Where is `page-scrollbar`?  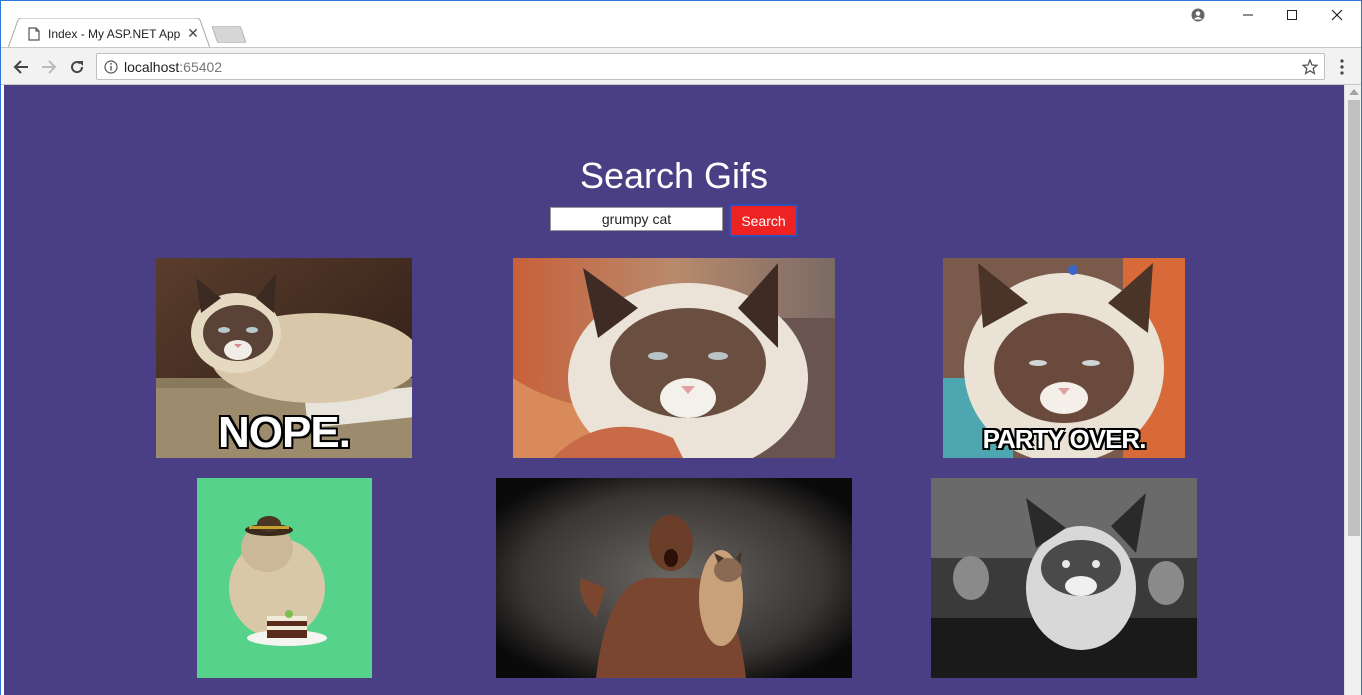
page-scrollbar is located at coordinates (1353, 390).